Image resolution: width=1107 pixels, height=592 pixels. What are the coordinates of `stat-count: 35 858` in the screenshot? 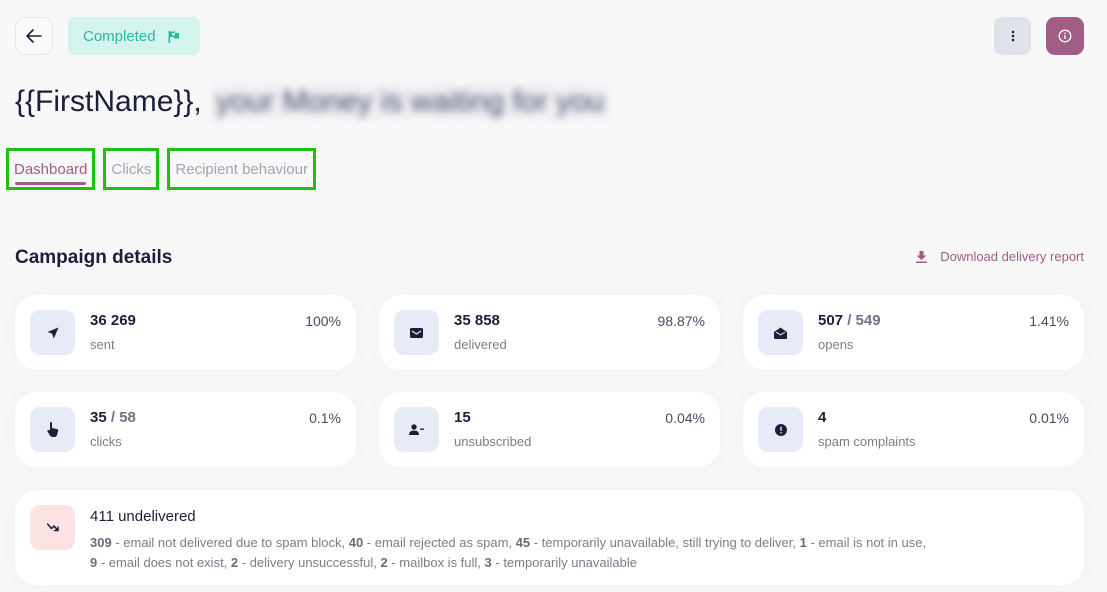 It's located at (477, 320).